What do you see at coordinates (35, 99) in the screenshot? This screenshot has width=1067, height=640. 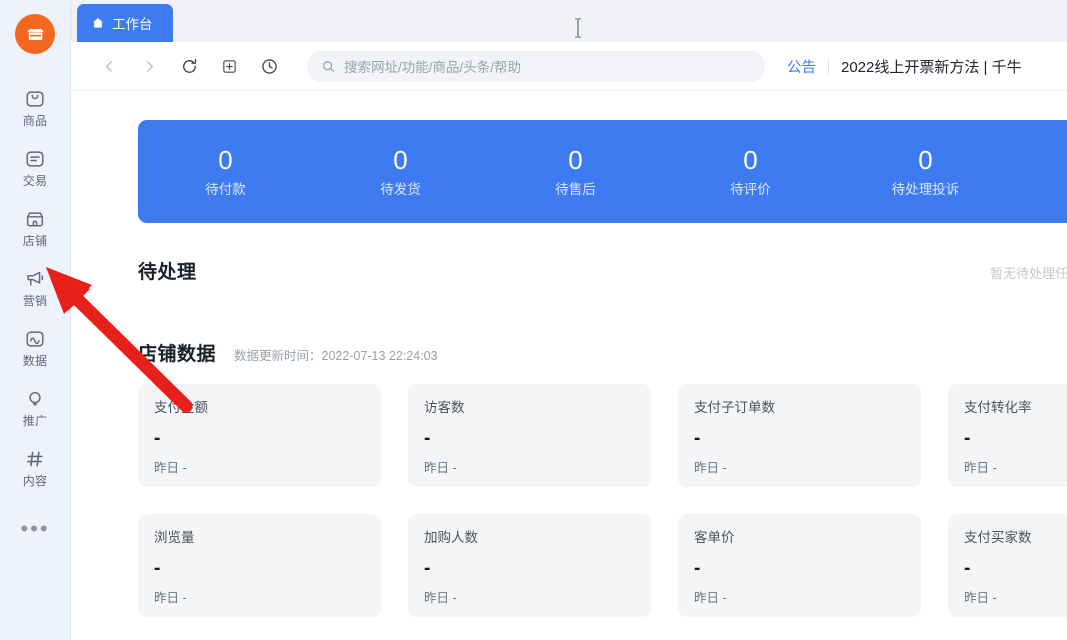 I see `bag-icon` at bounding box center [35, 99].